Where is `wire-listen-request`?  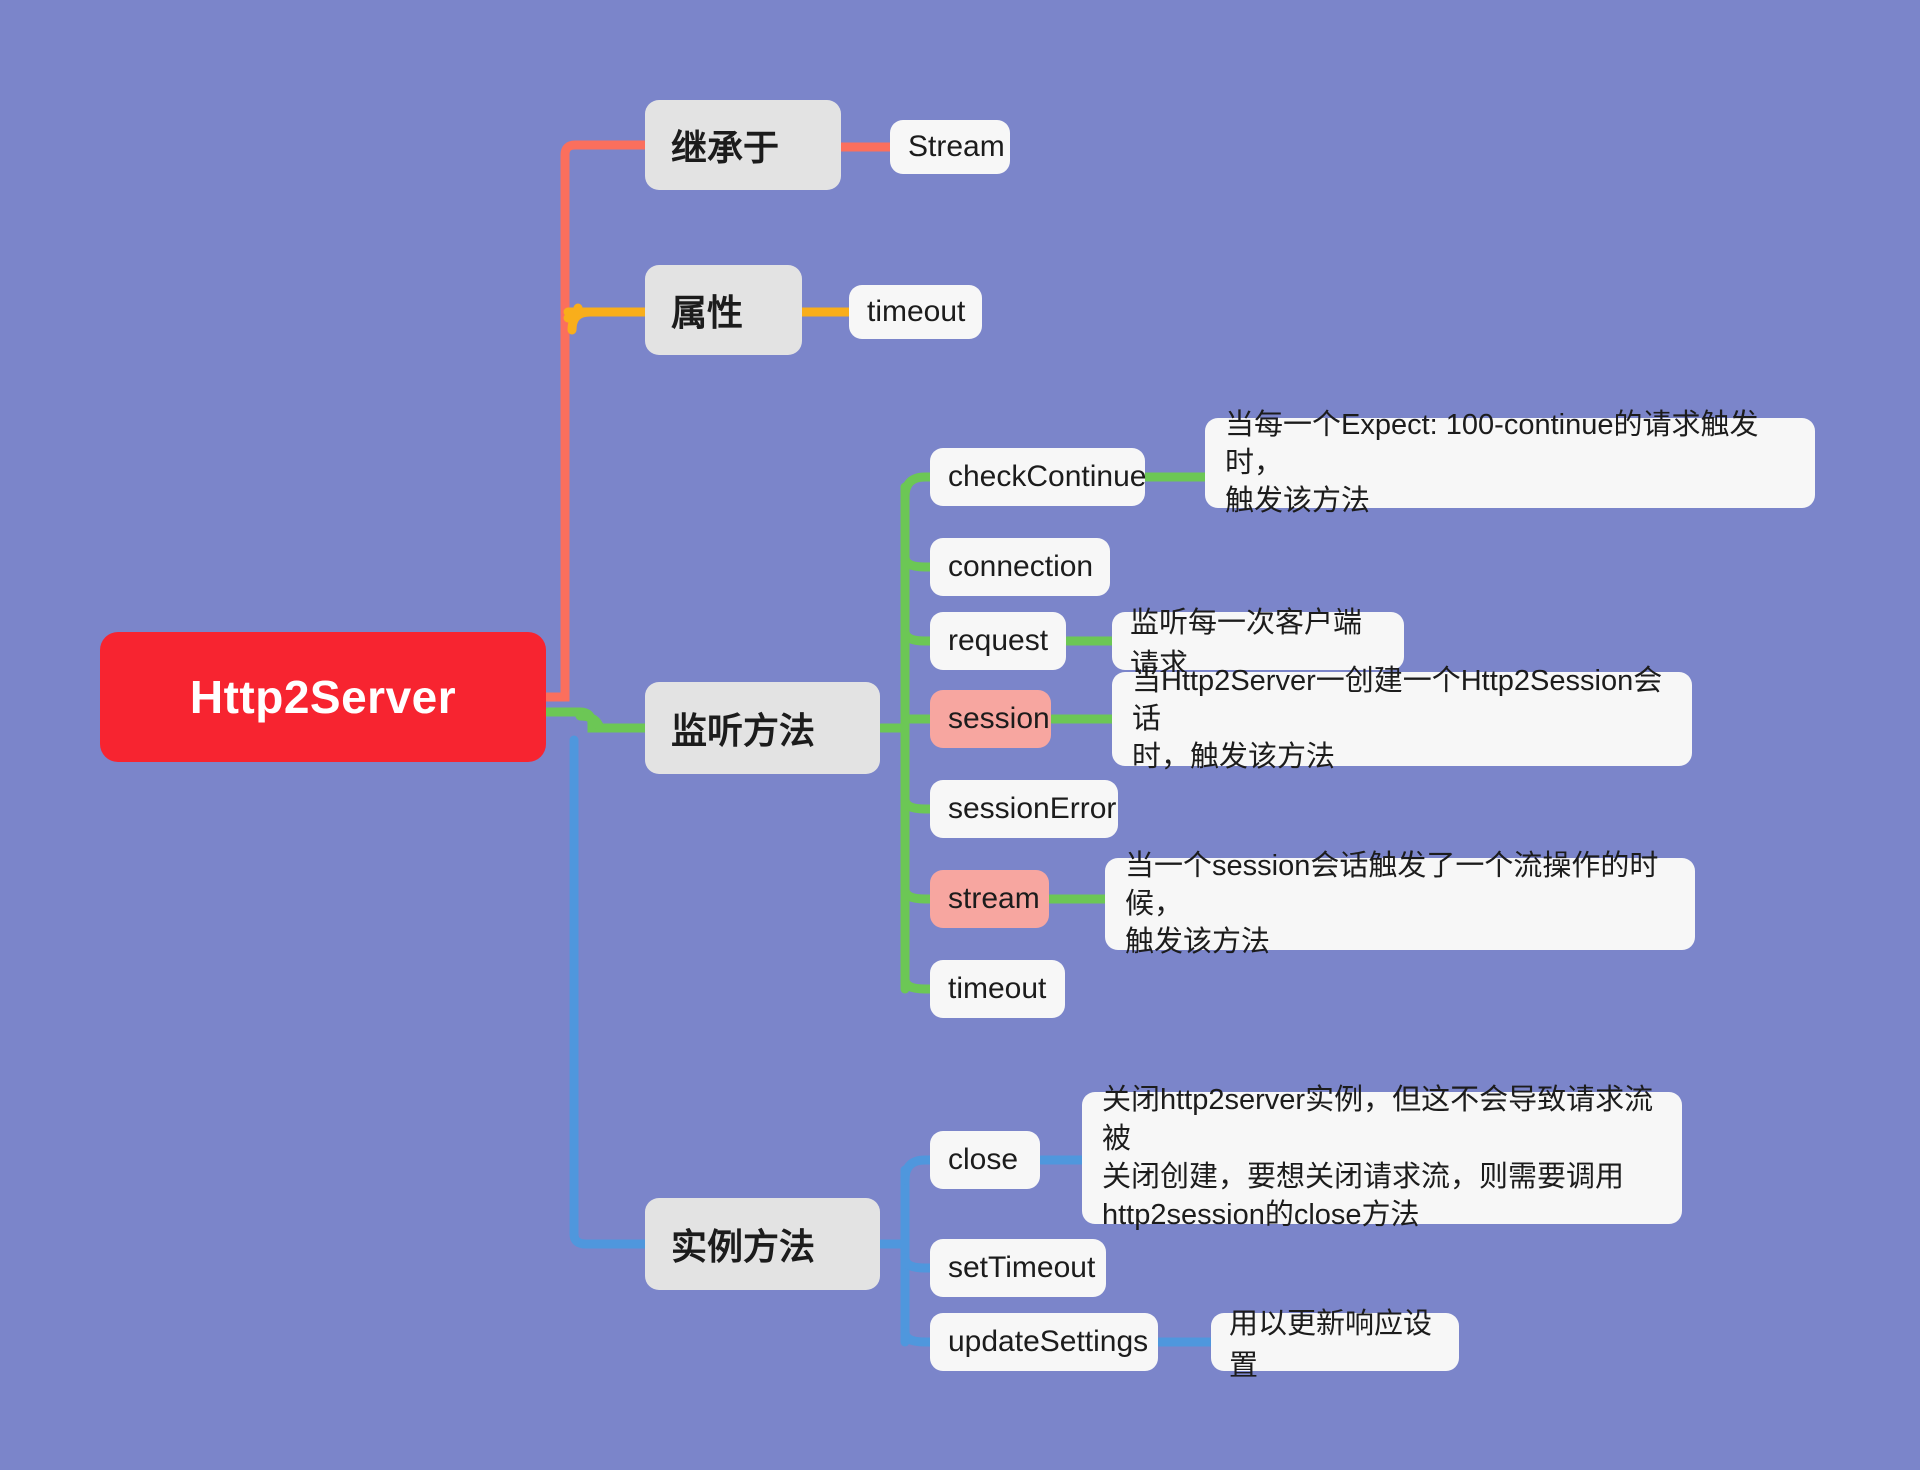 wire-listen-request is located at coordinates (917, 636).